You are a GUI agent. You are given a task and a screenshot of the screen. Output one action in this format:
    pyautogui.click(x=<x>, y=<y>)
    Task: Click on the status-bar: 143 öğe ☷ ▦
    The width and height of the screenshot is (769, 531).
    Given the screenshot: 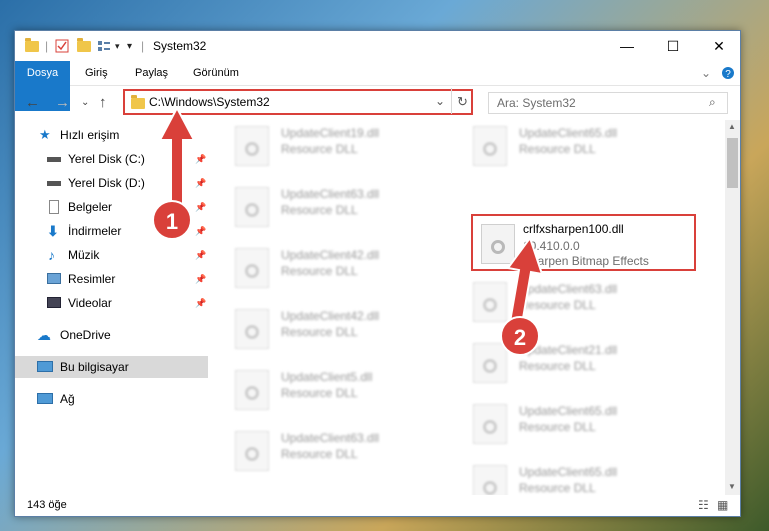 What is the action you would take?
    pyautogui.click(x=377, y=506)
    